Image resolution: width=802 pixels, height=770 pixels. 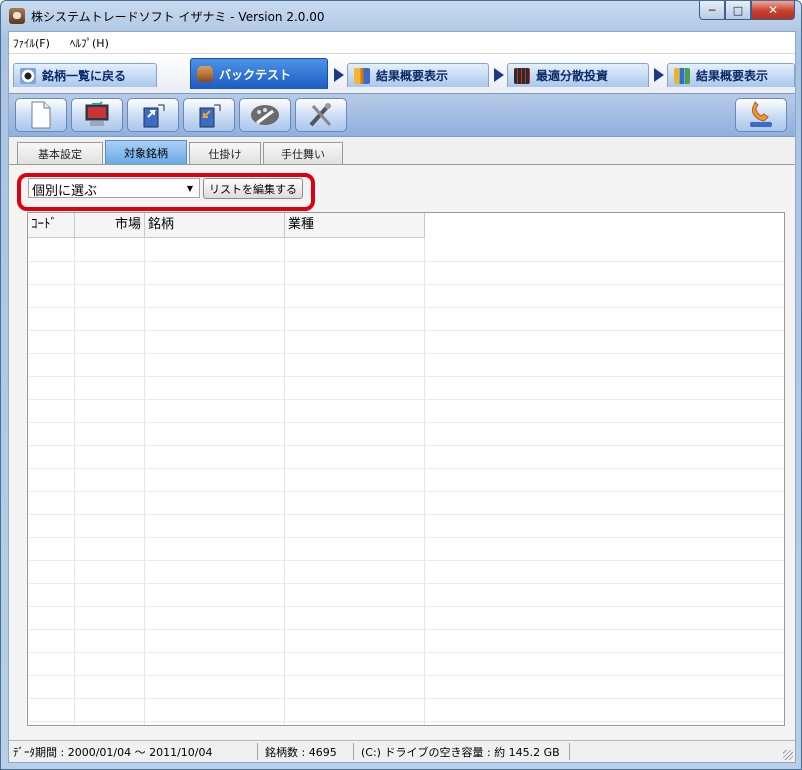 What do you see at coordinates (682, 75) in the screenshot?
I see `bar-chart-icon` at bounding box center [682, 75].